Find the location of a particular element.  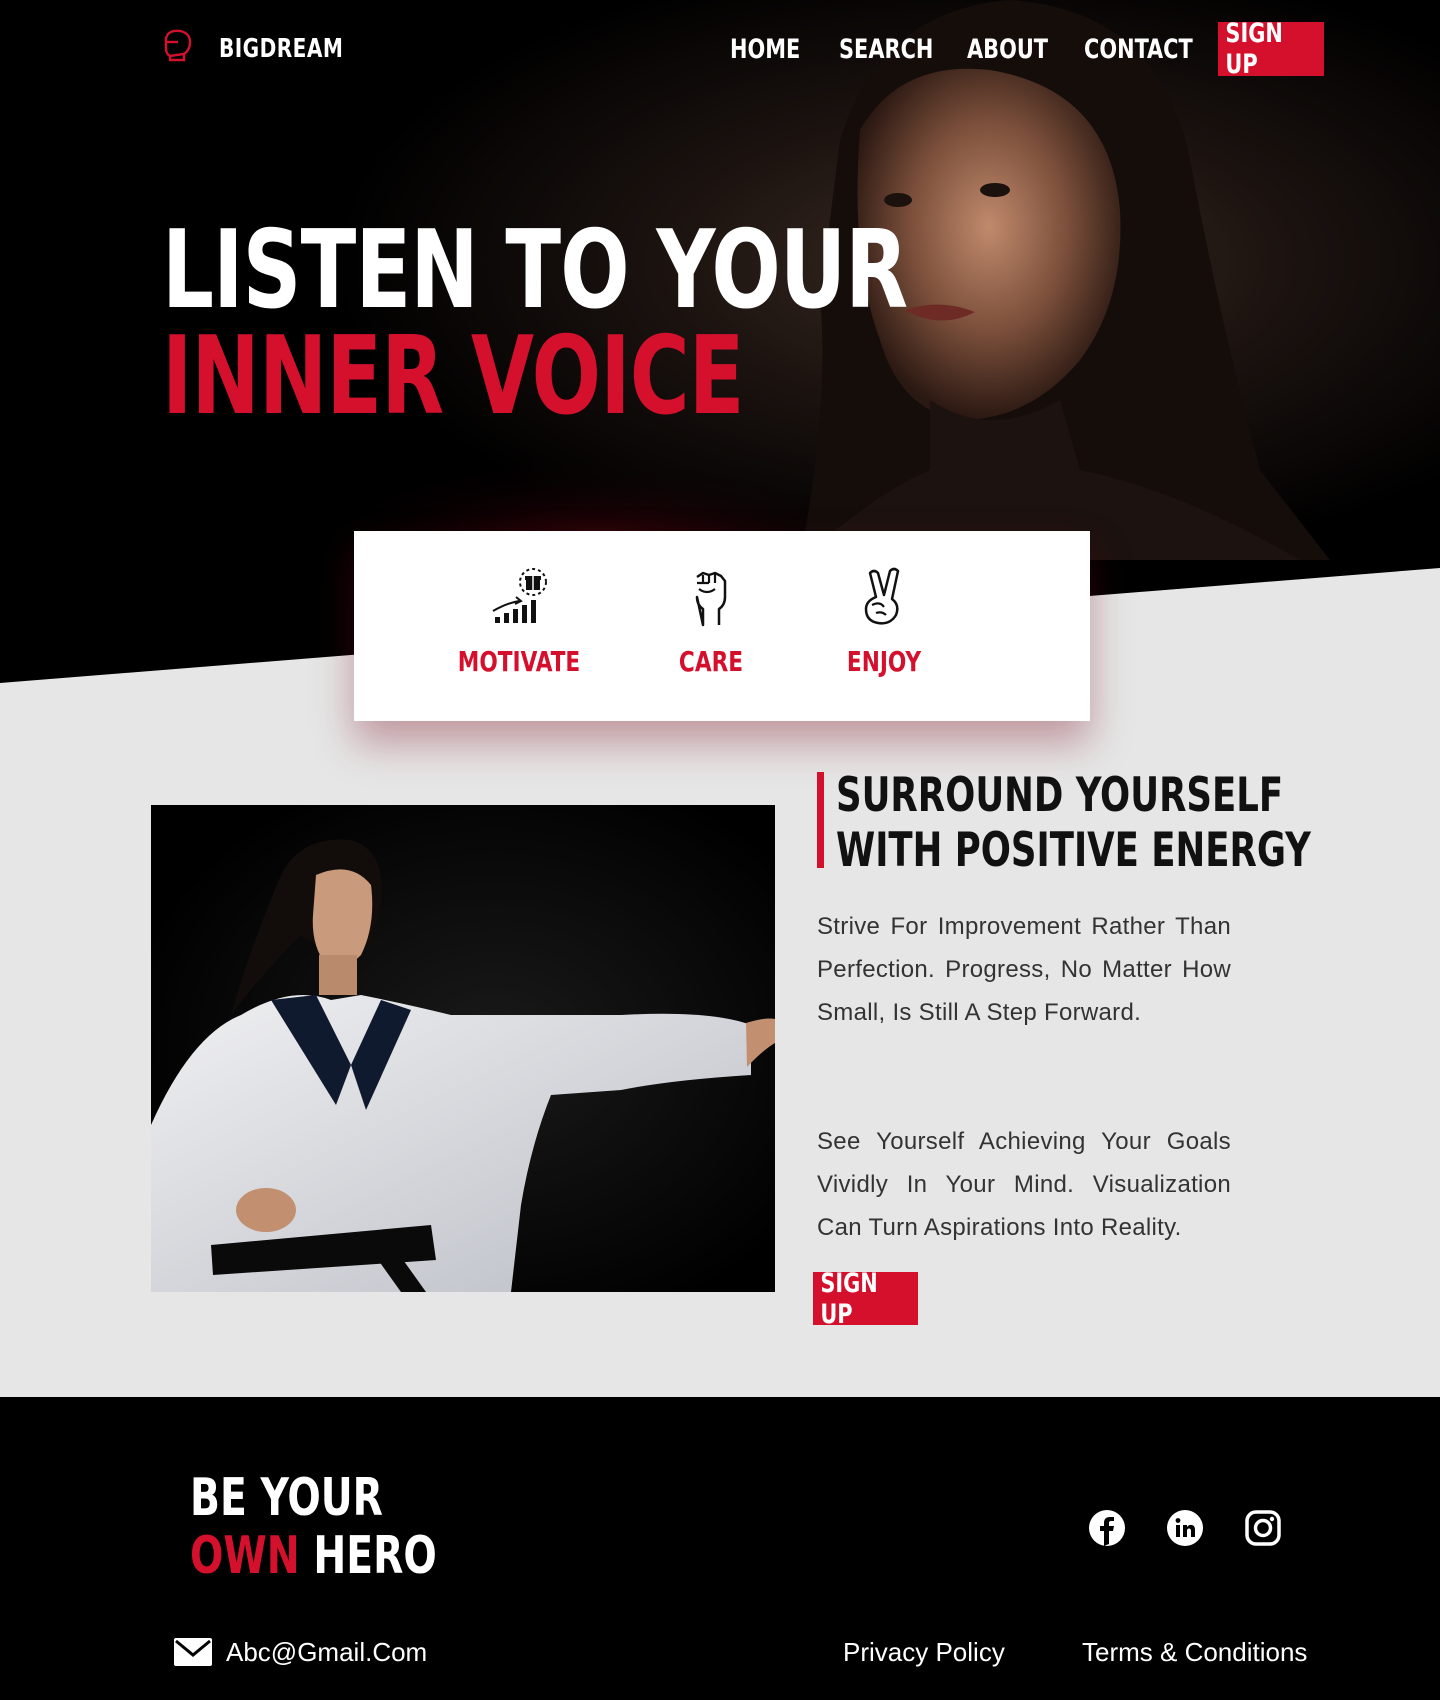

facebook-icon is located at coordinates (1107, 1528).